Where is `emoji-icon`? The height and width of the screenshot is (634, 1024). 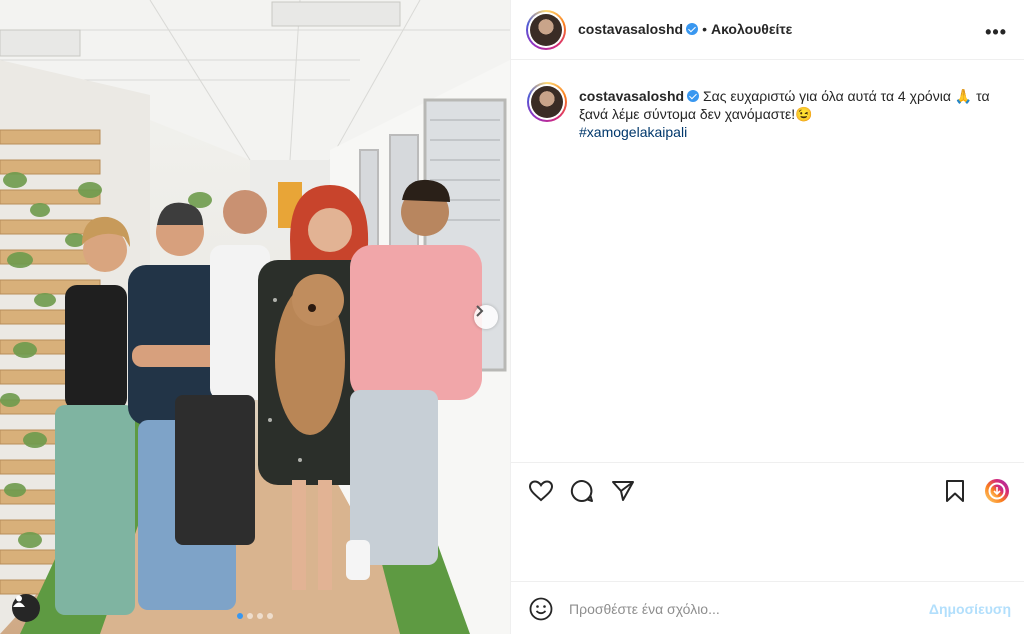 emoji-icon is located at coordinates (541, 609).